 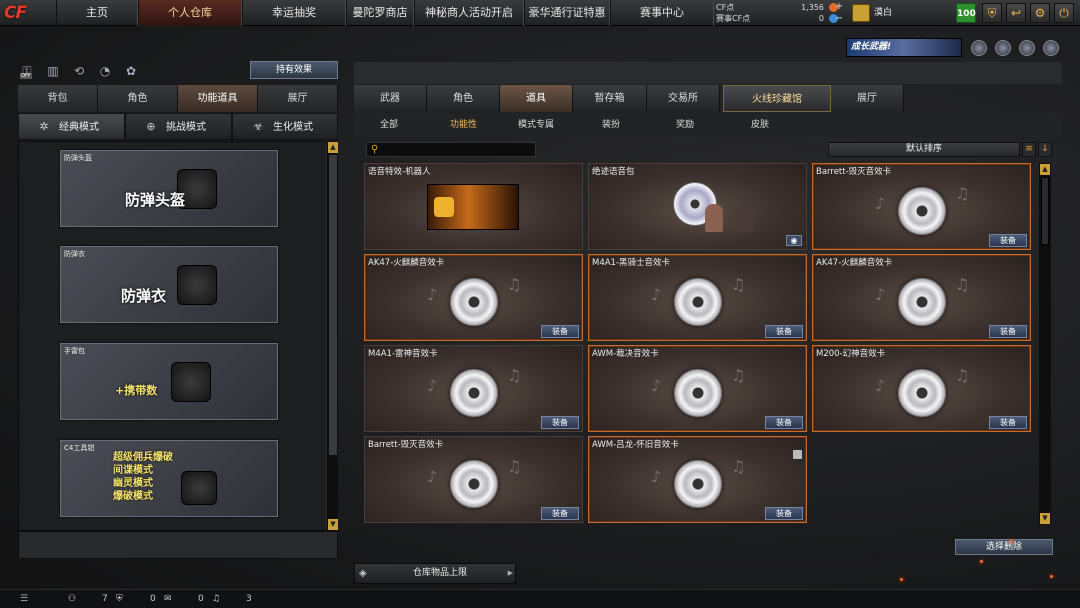 What do you see at coordinates (924, 149) in the screenshot?
I see `sort-dropdown: 默认排序` at bounding box center [924, 149].